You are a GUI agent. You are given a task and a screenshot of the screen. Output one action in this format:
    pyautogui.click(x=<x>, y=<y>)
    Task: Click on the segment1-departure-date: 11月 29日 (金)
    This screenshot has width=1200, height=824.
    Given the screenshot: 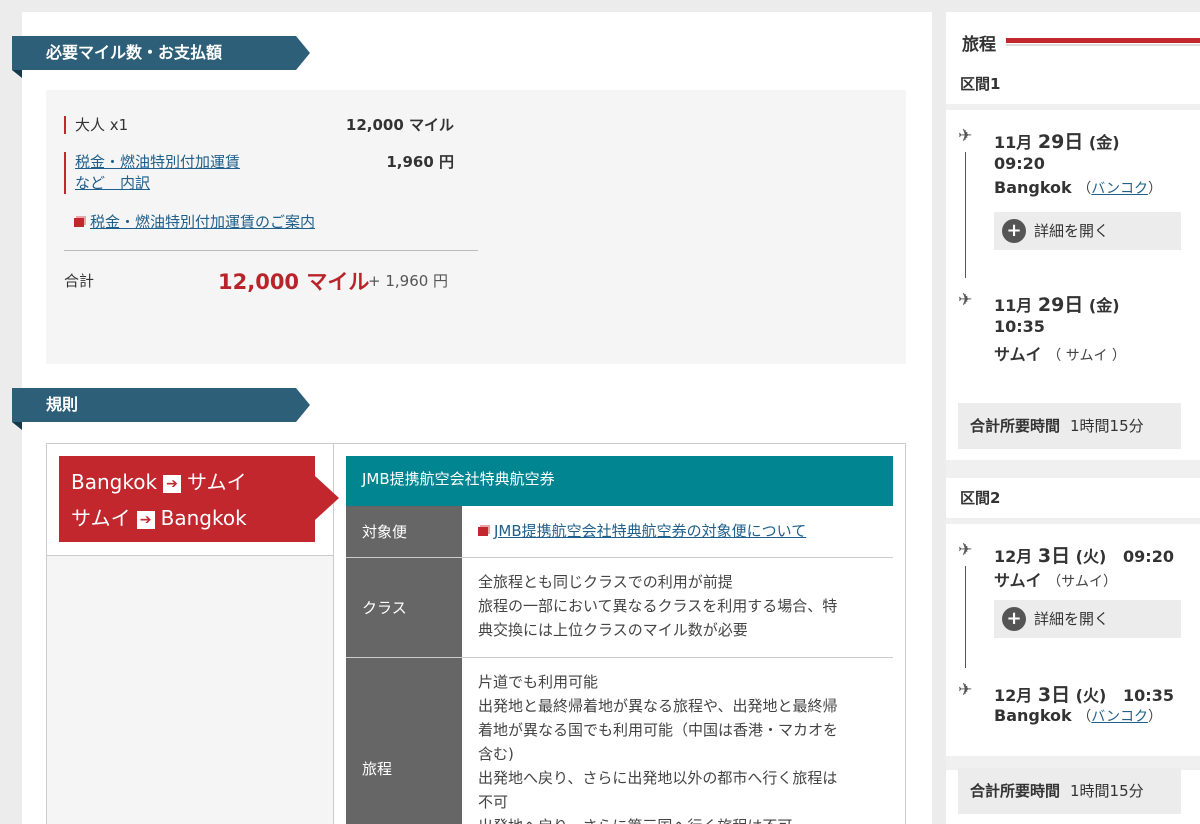 What is the action you would take?
    pyautogui.click(x=1057, y=142)
    